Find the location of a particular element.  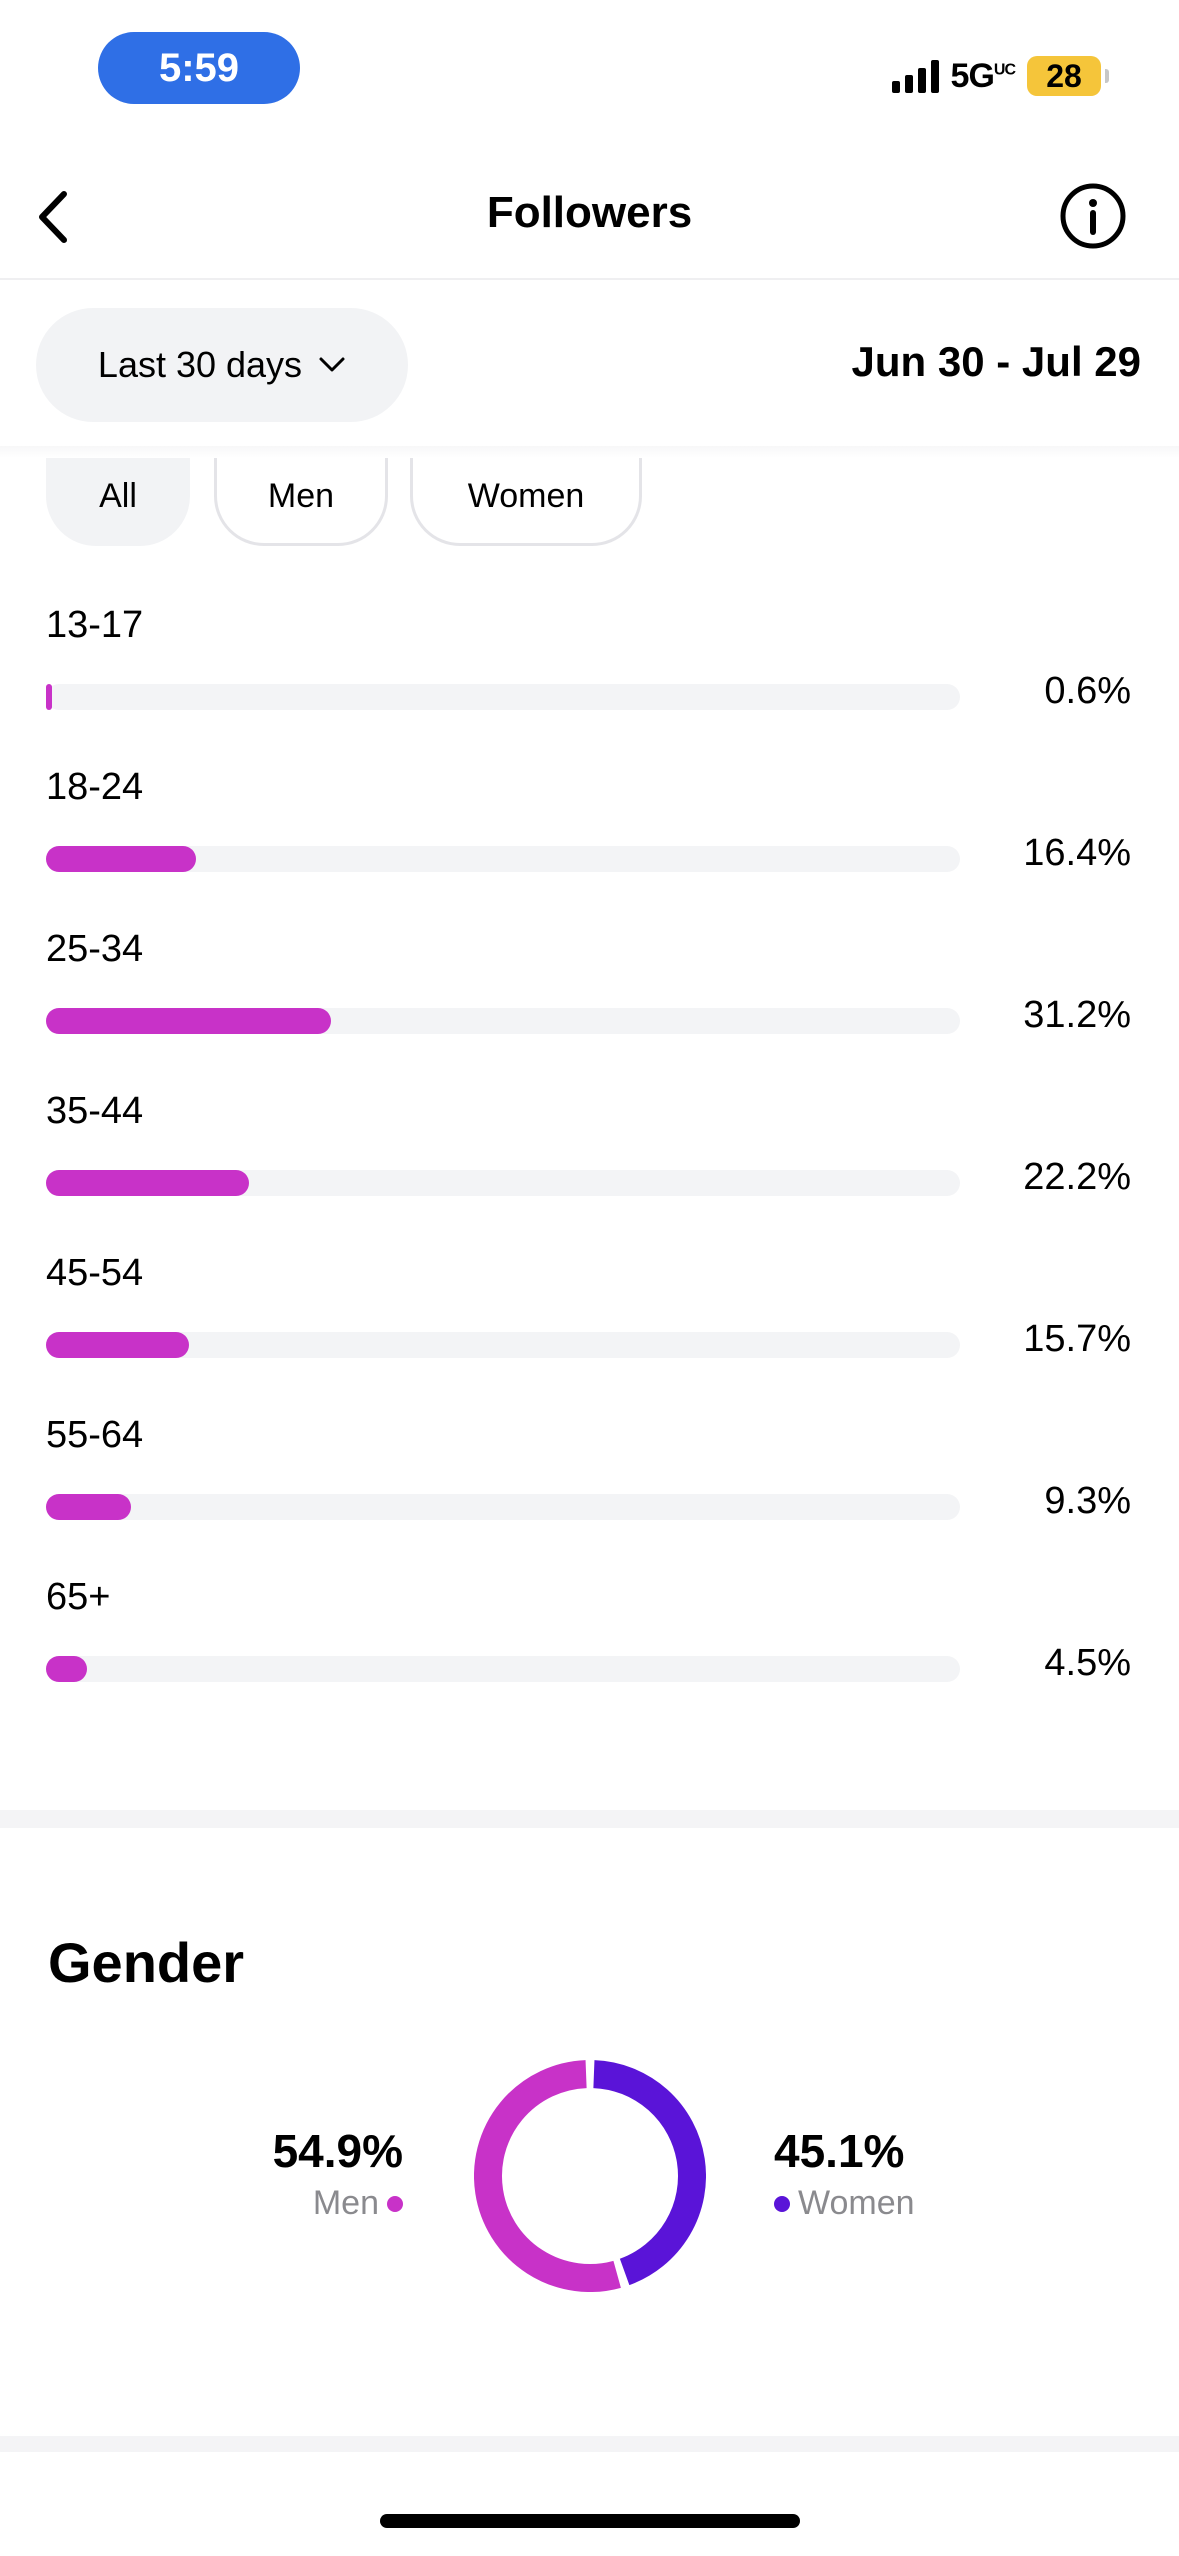

status-time: 5:59 is located at coordinates (199, 67).